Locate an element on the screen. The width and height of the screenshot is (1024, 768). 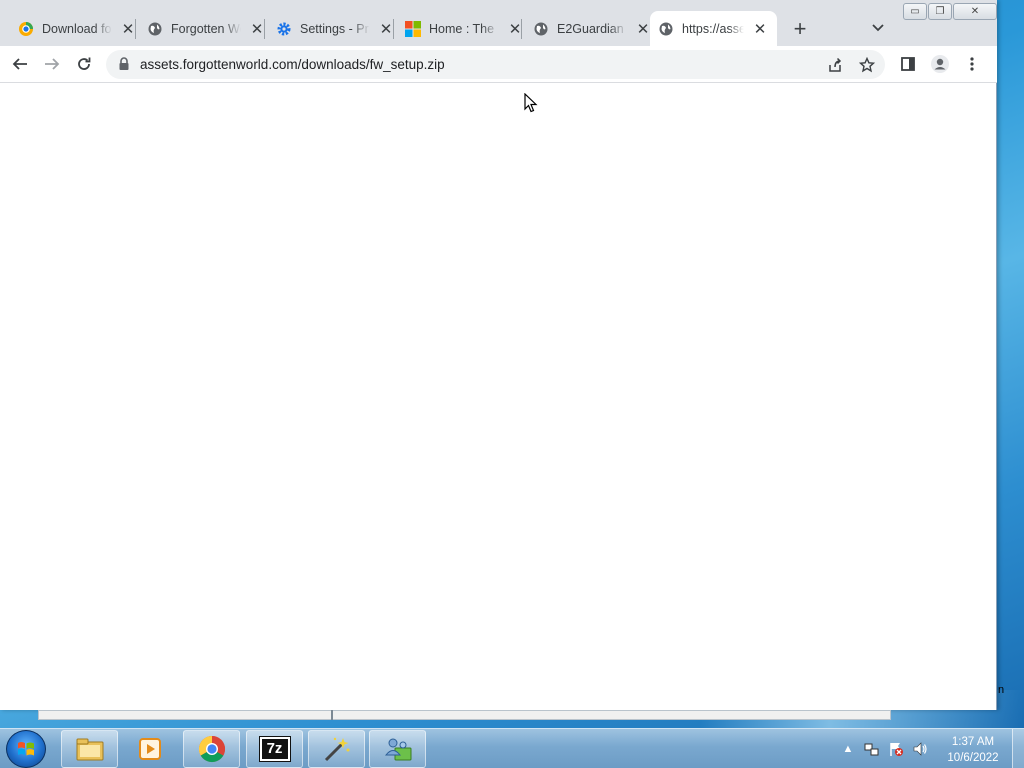
tab-label: https://assets is located at coordinates (713, 28).